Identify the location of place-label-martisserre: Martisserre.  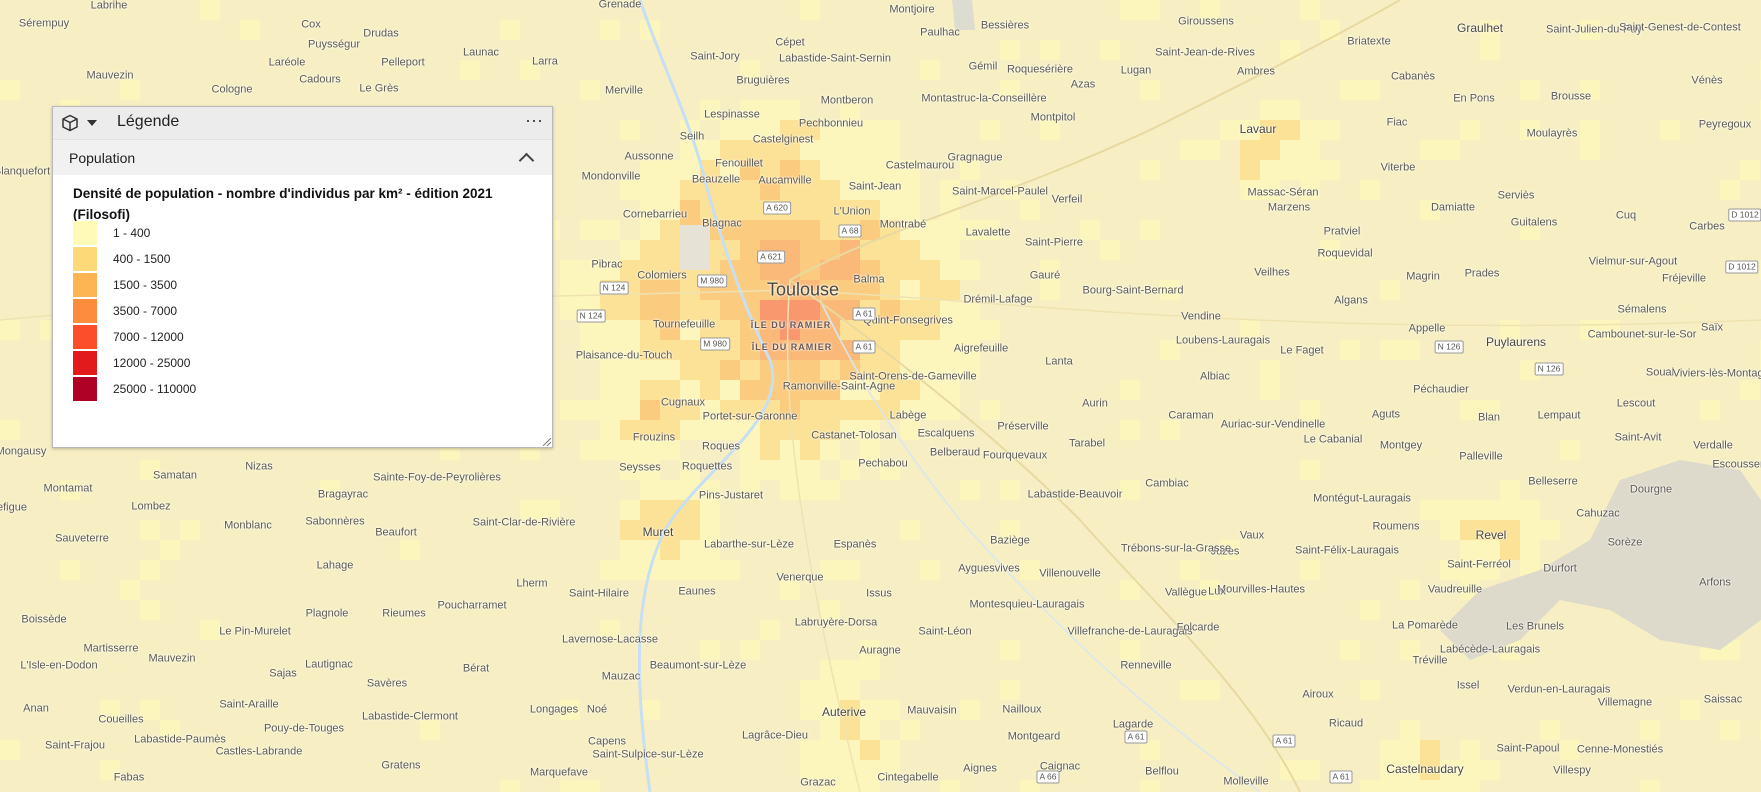
(111, 648).